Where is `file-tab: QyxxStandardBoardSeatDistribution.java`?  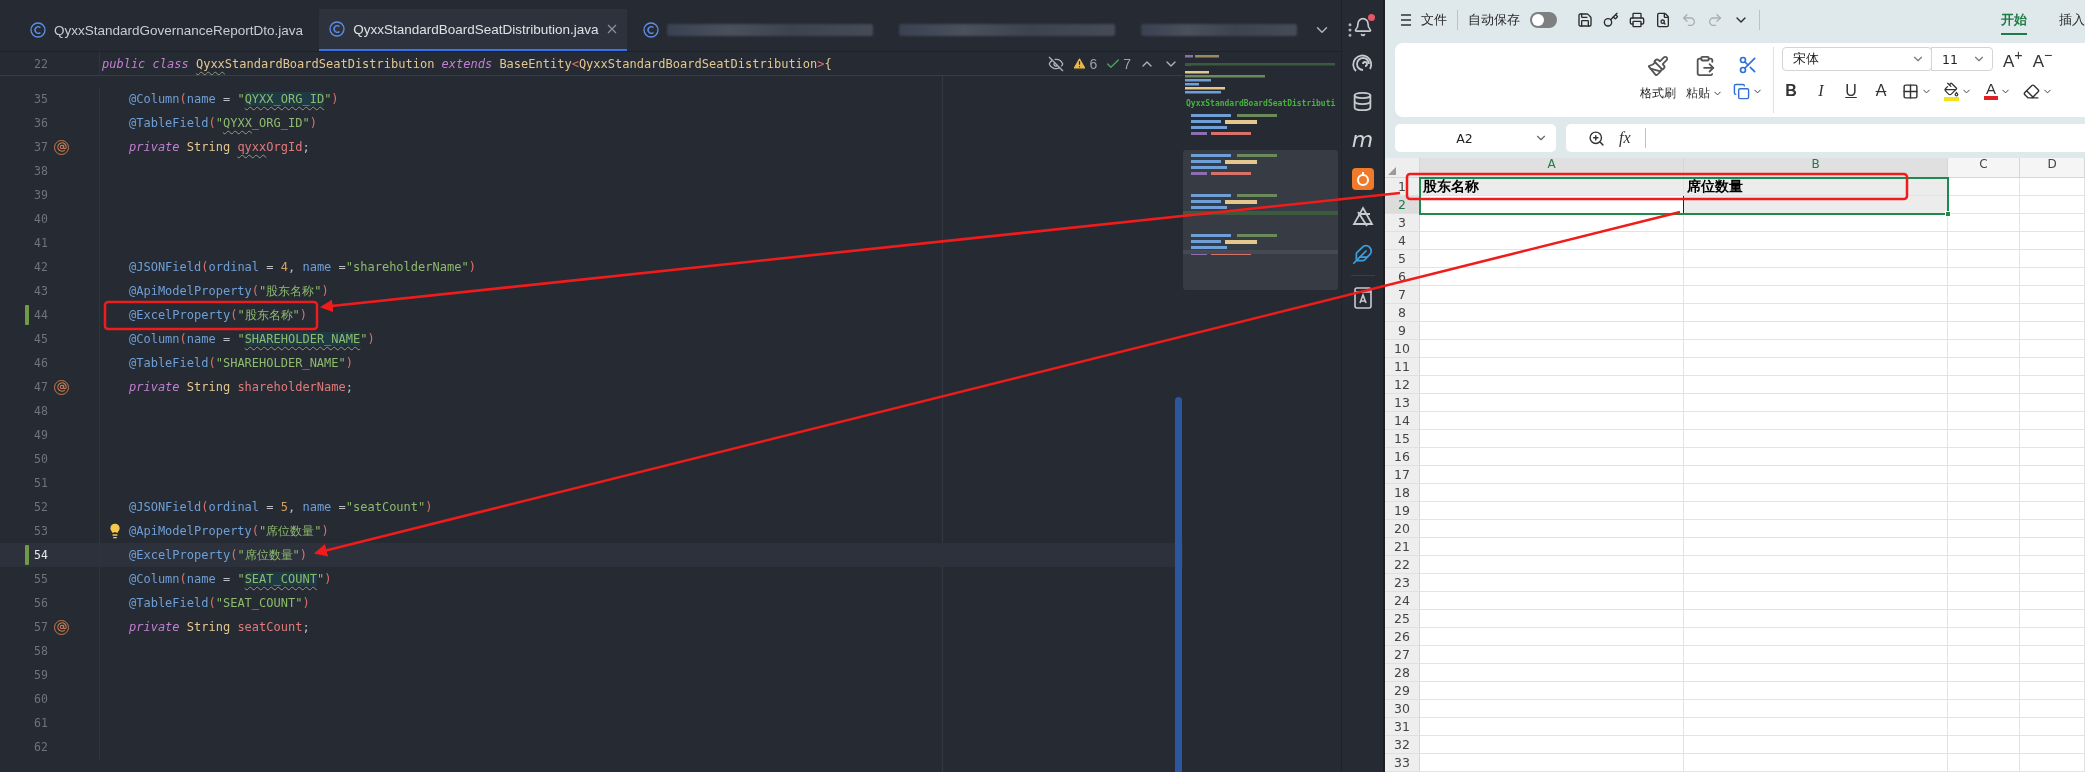
file-tab: QyxxStandardBoardSeatDistribution.java is located at coordinates (473, 30).